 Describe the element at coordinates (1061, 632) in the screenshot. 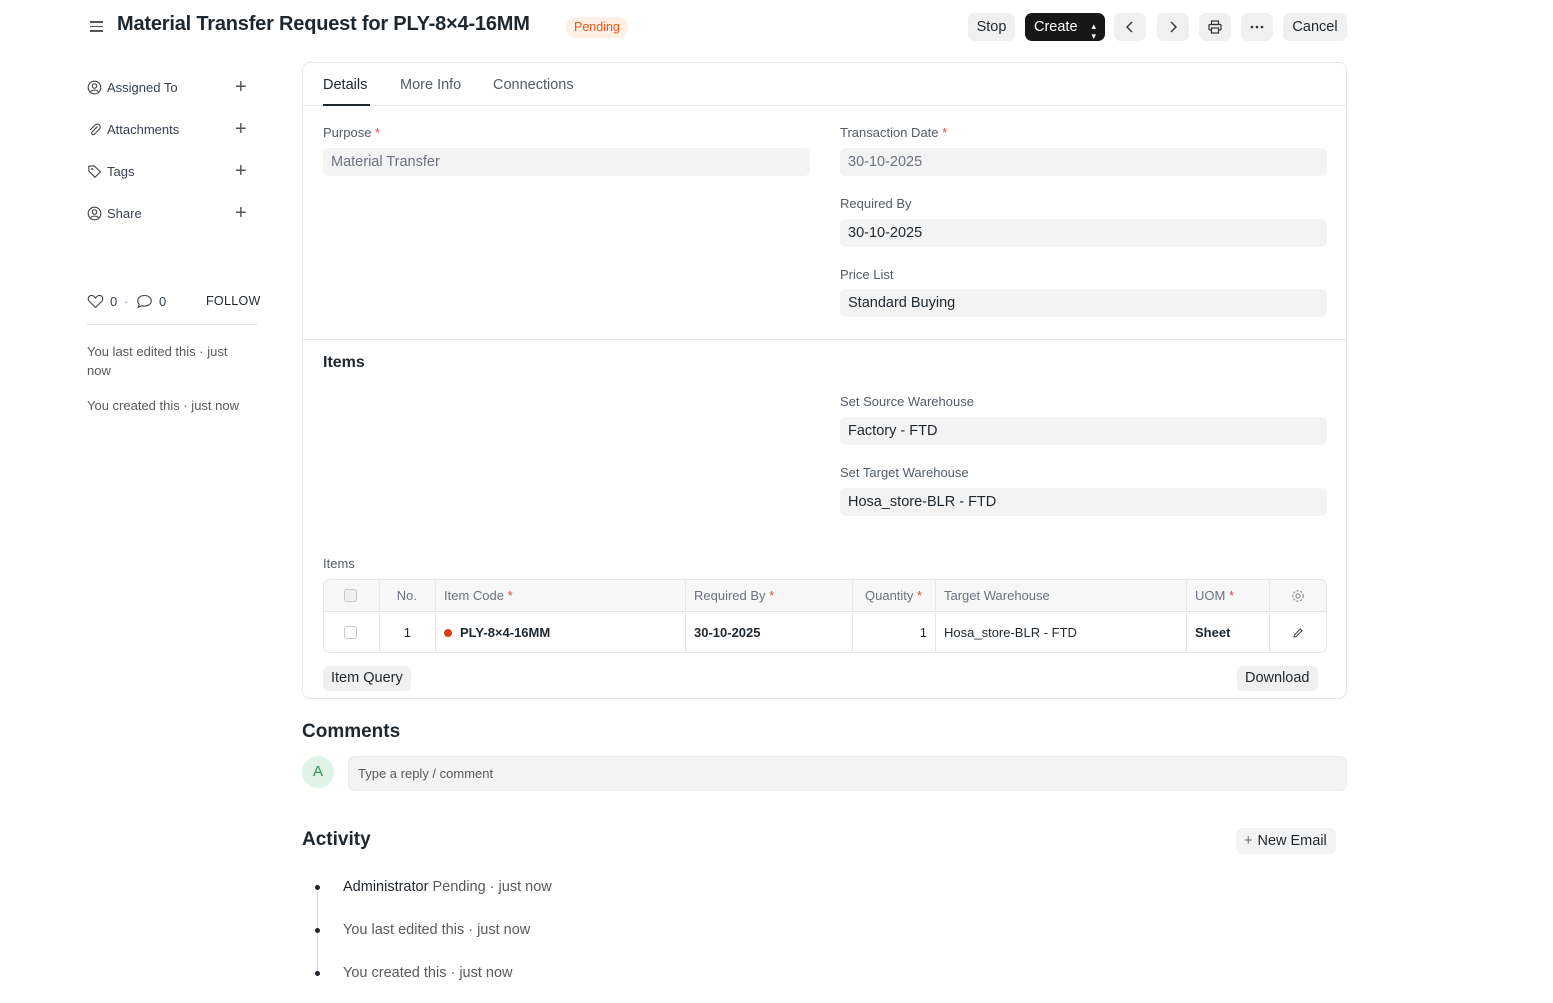

I see `row-target-warehouse-cell: Hosa_store-BLR - FTD` at that location.